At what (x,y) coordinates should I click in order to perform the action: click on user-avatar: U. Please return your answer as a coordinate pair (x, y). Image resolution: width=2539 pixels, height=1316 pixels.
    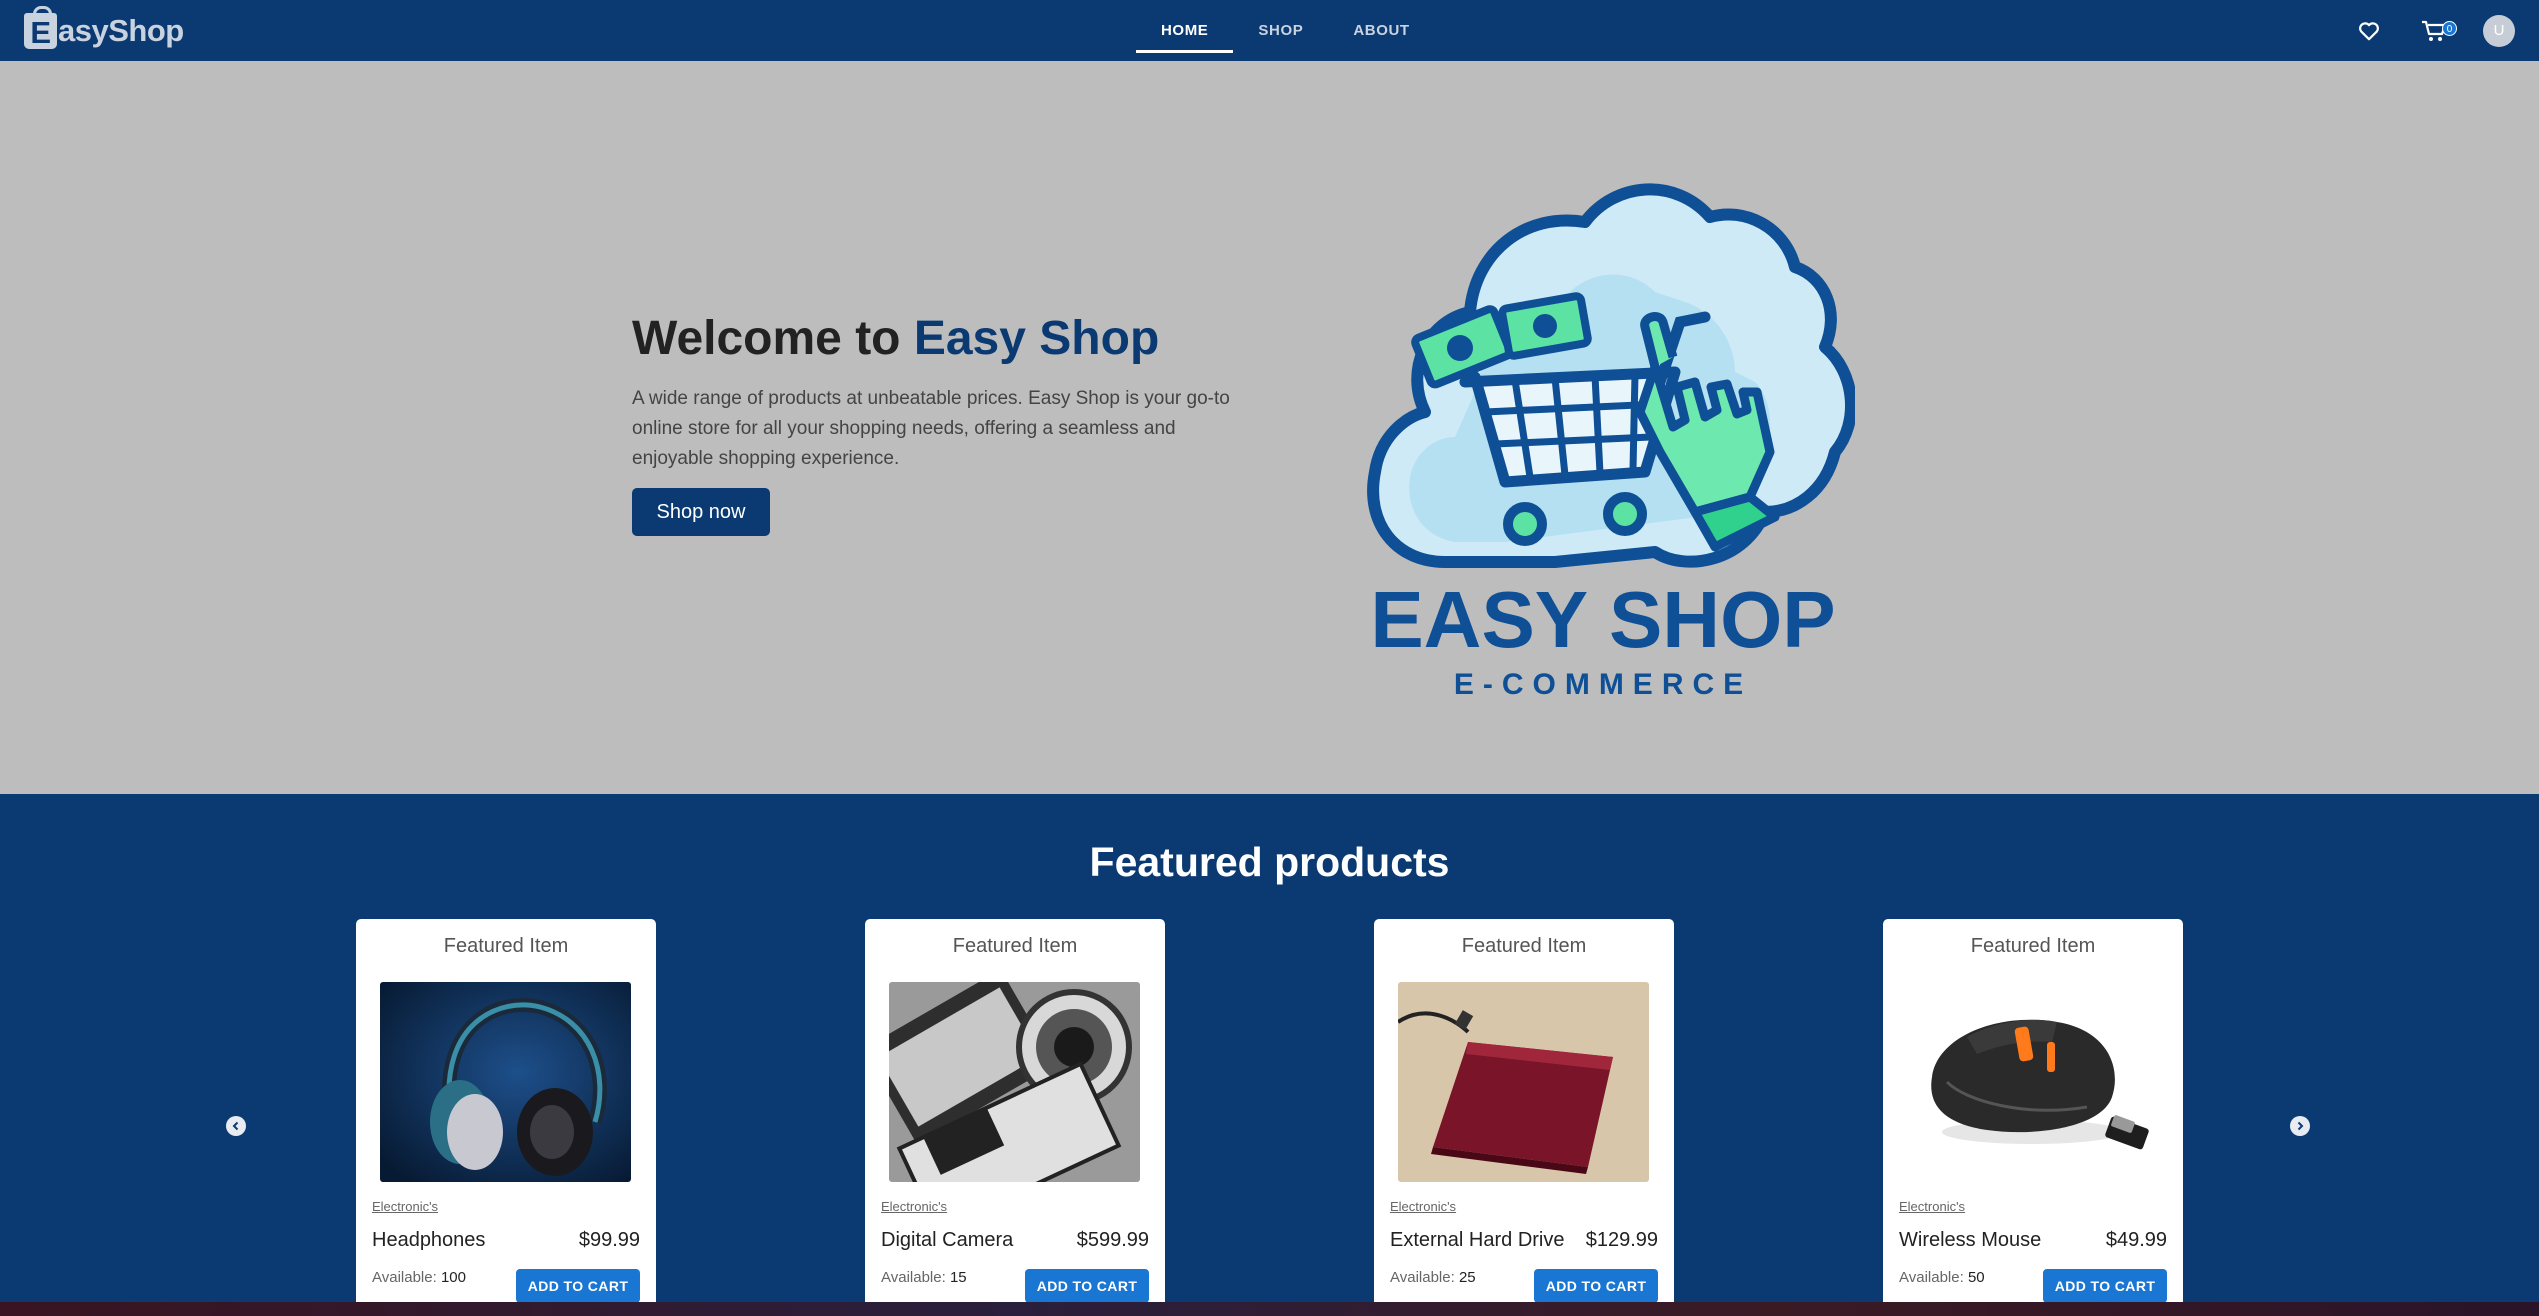
    Looking at the image, I should click on (2499, 30).